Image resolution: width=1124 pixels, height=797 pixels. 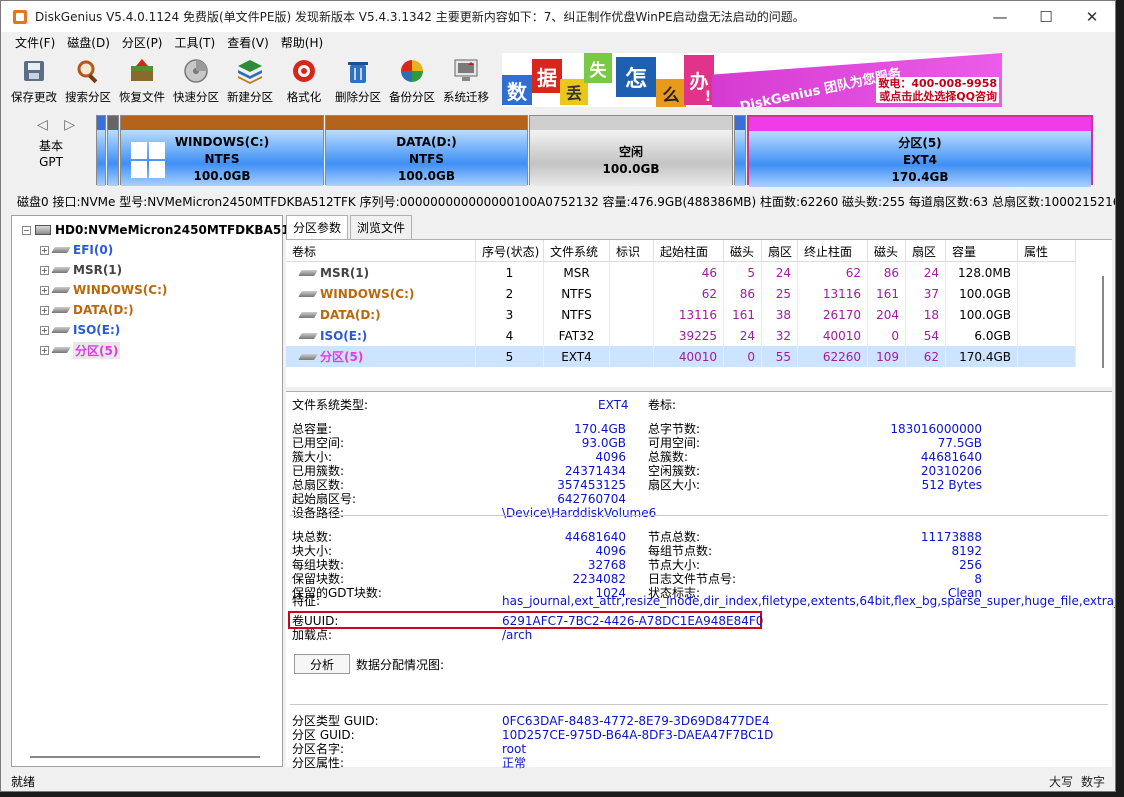 What do you see at coordinates (196, 80) in the screenshot?
I see `quick-partition-button: 快速分区` at bounding box center [196, 80].